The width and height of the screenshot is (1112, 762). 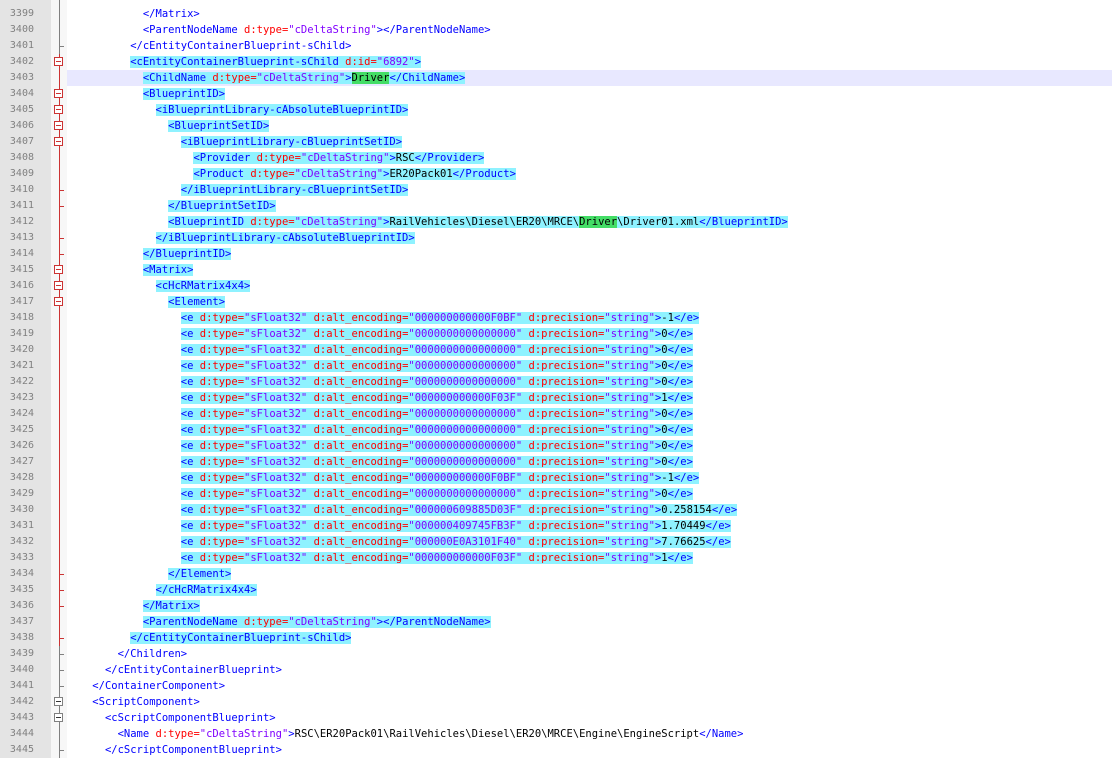 What do you see at coordinates (130, 270) in the screenshot?
I see `code-text: <Matrix>` at bounding box center [130, 270].